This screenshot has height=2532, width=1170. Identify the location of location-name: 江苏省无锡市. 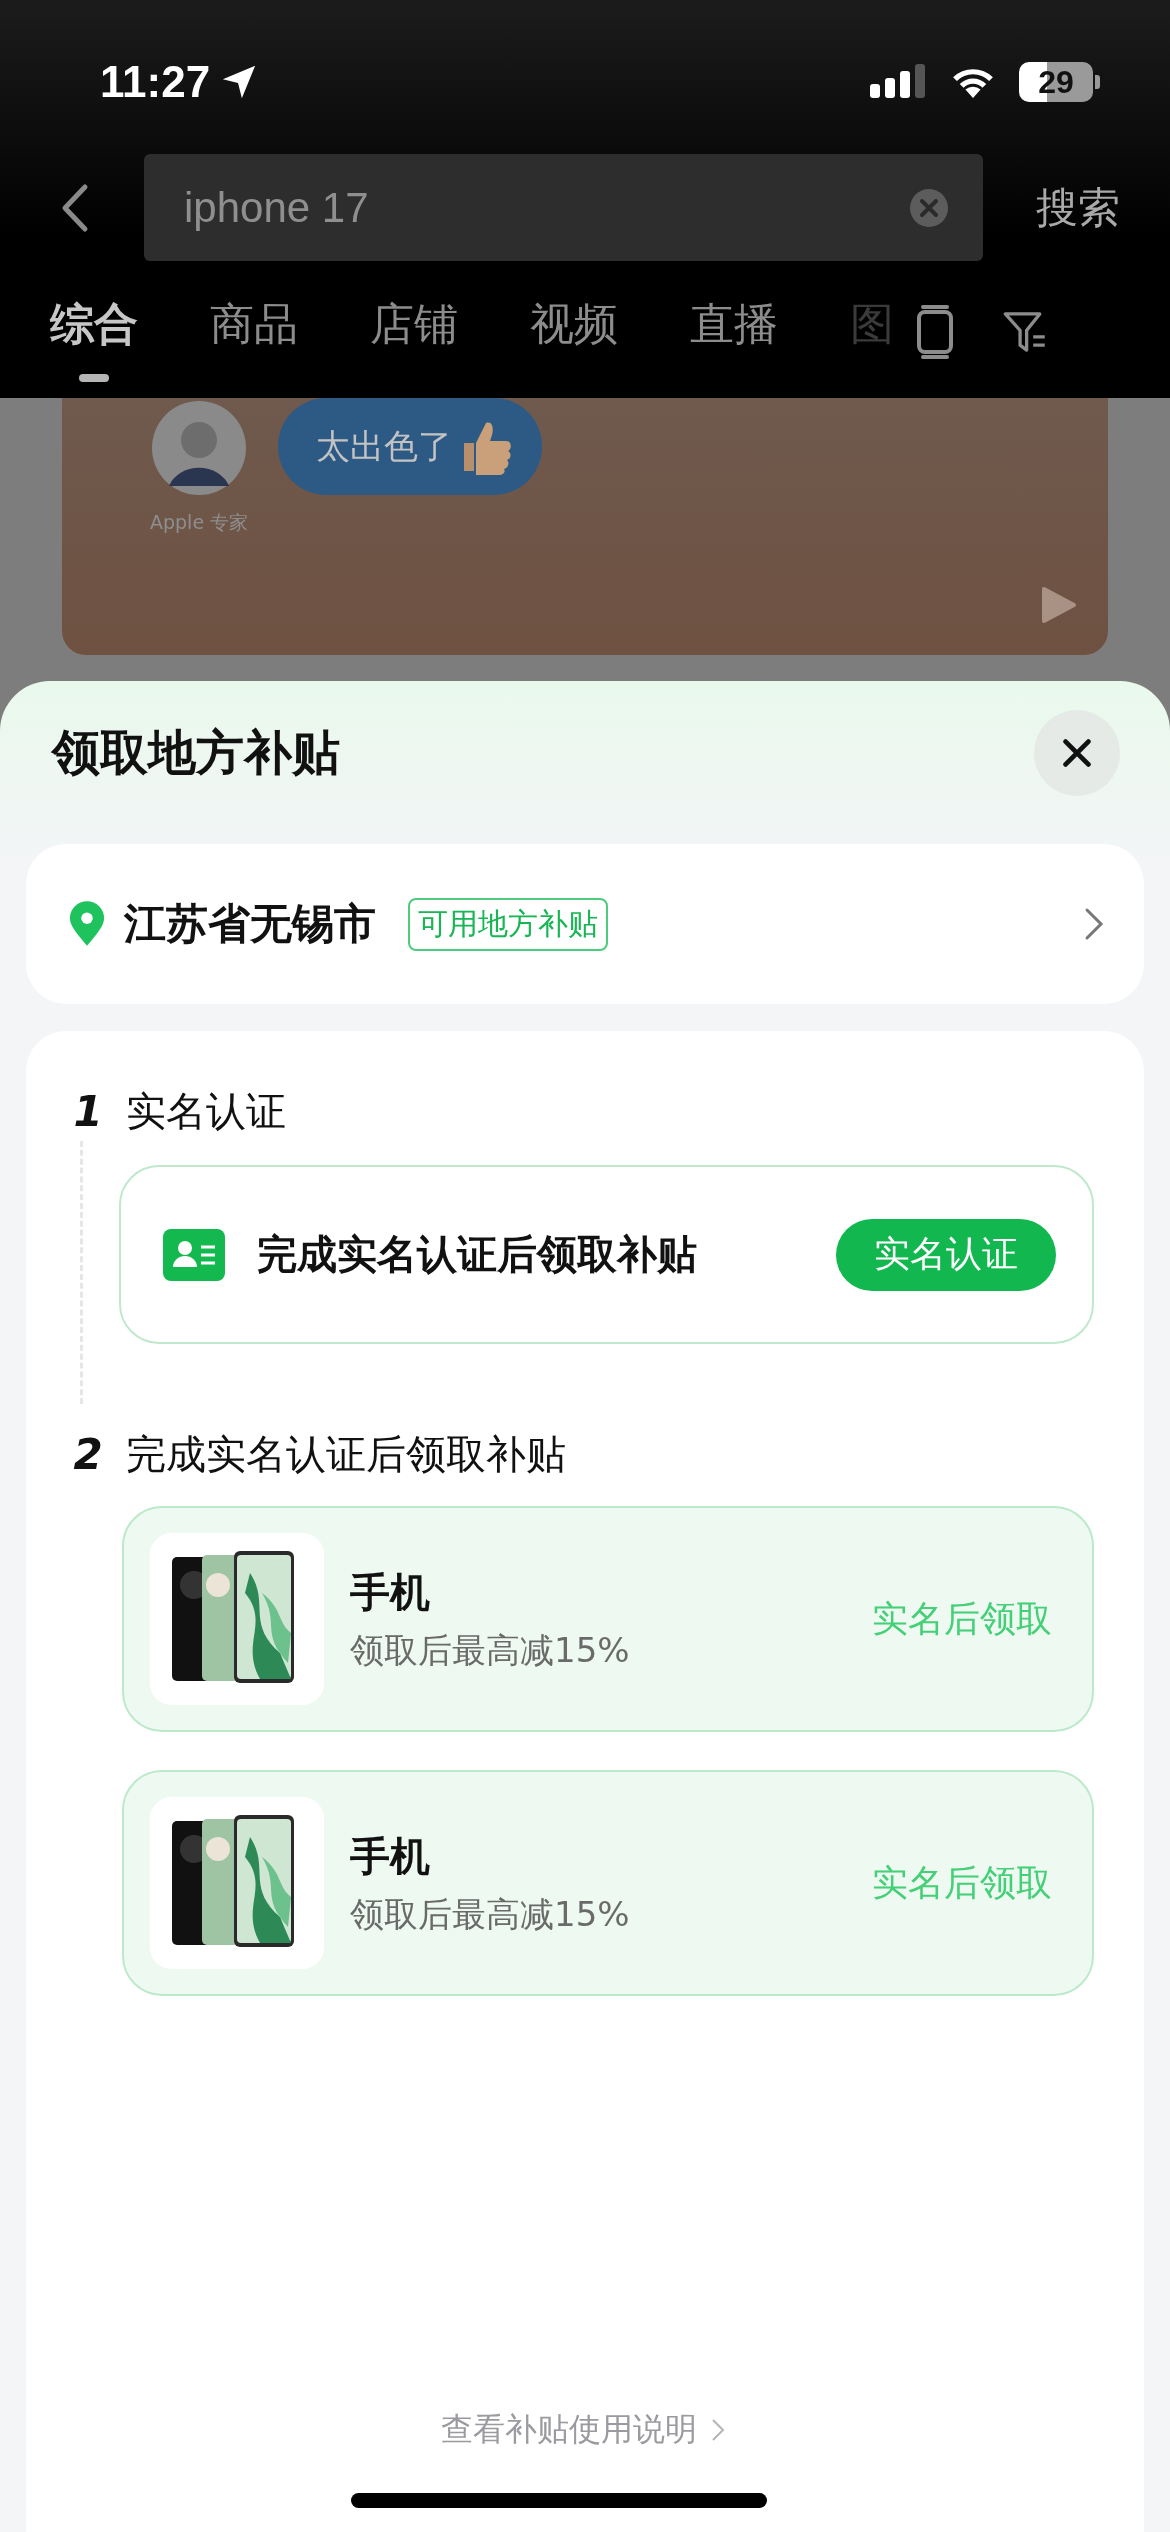
(250, 924).